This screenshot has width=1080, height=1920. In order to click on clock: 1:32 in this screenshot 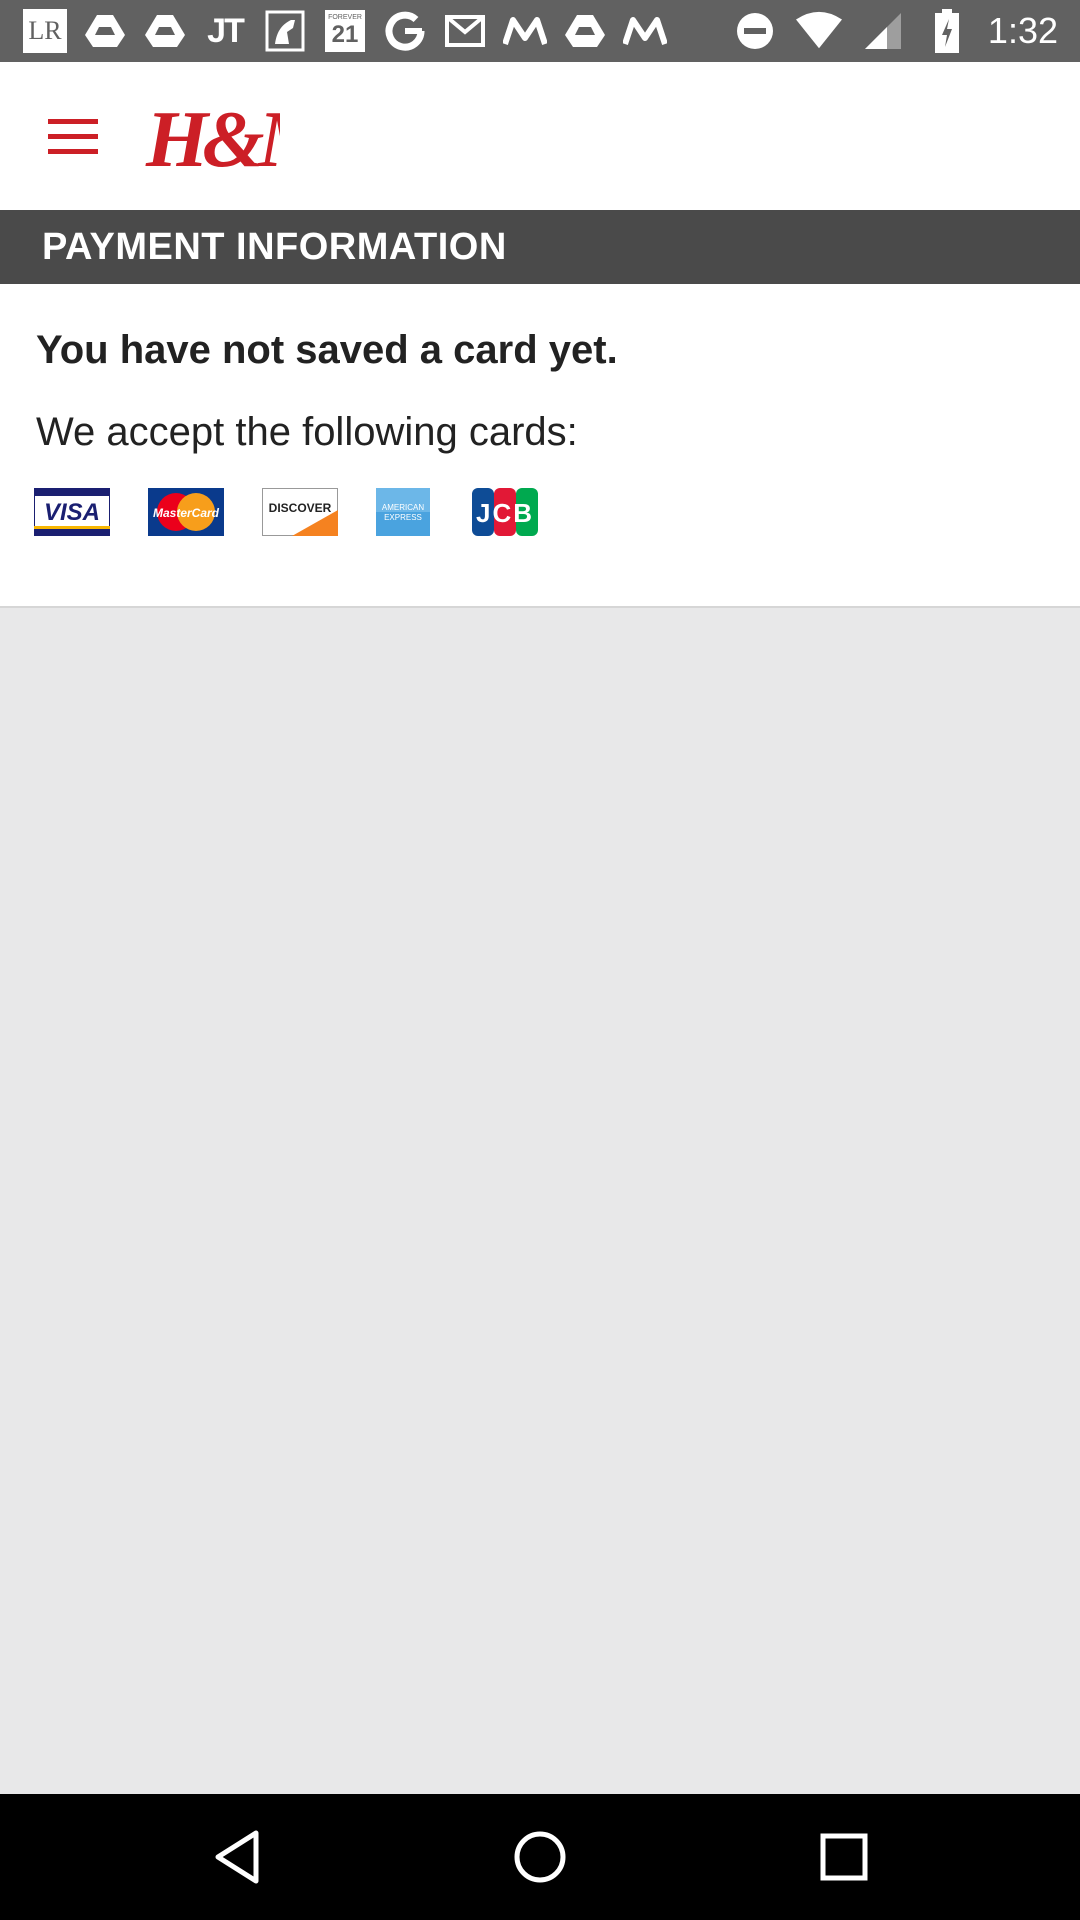, I will do `click(1022, 30)`.